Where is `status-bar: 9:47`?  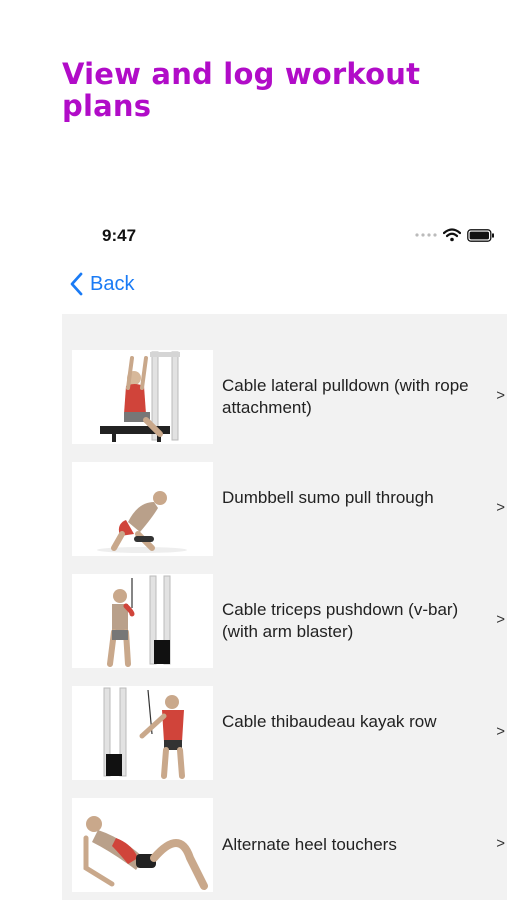 status-bar: 9:47 is located at coordinates (284, 237).